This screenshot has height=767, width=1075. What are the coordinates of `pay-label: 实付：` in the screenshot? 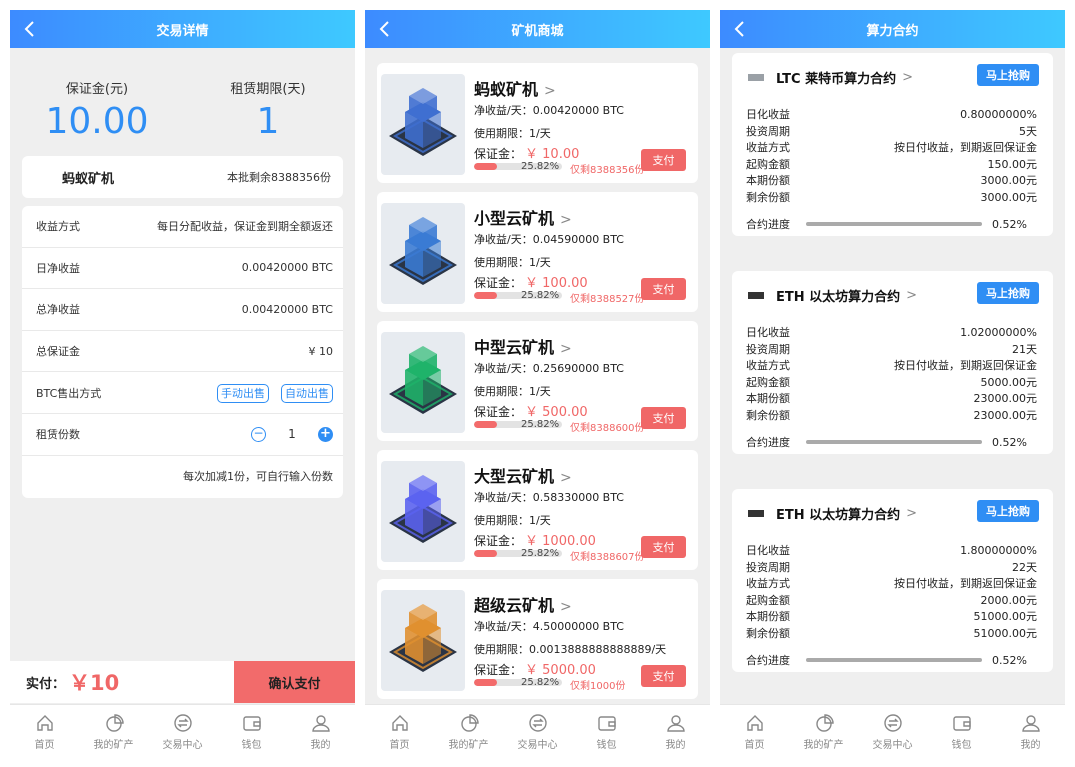 It's located at (46, 684).